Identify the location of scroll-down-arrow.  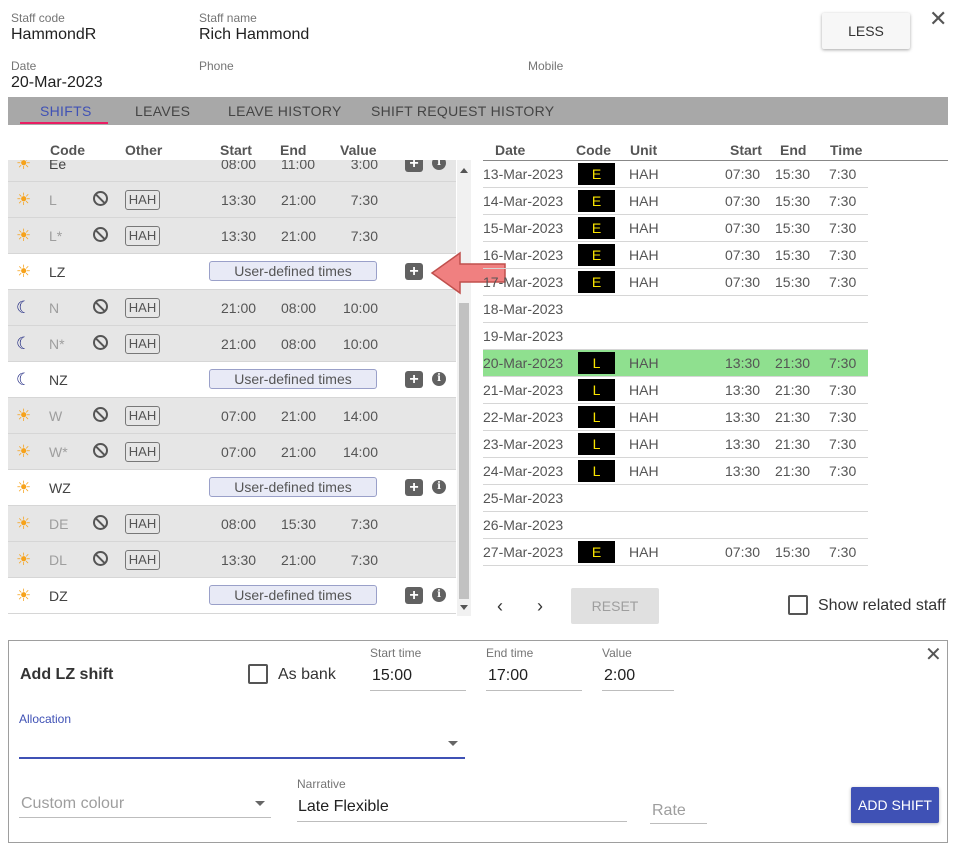
(464, 607).